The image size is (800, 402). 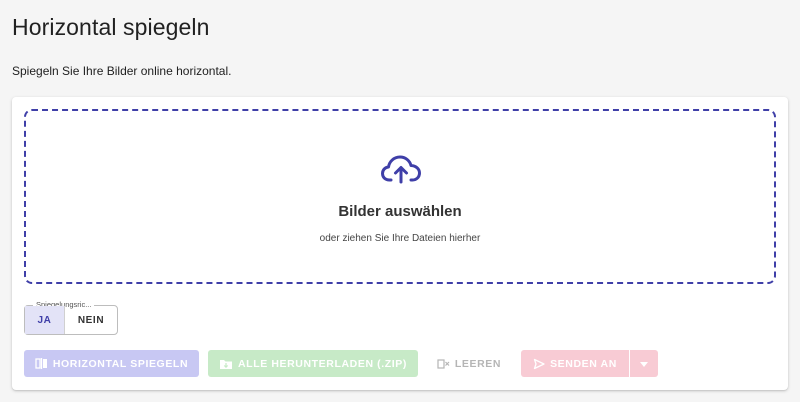 I want to click on mirror-direction-group: Spiegelungsric... JA NEIN, so click(x=71, y=317).